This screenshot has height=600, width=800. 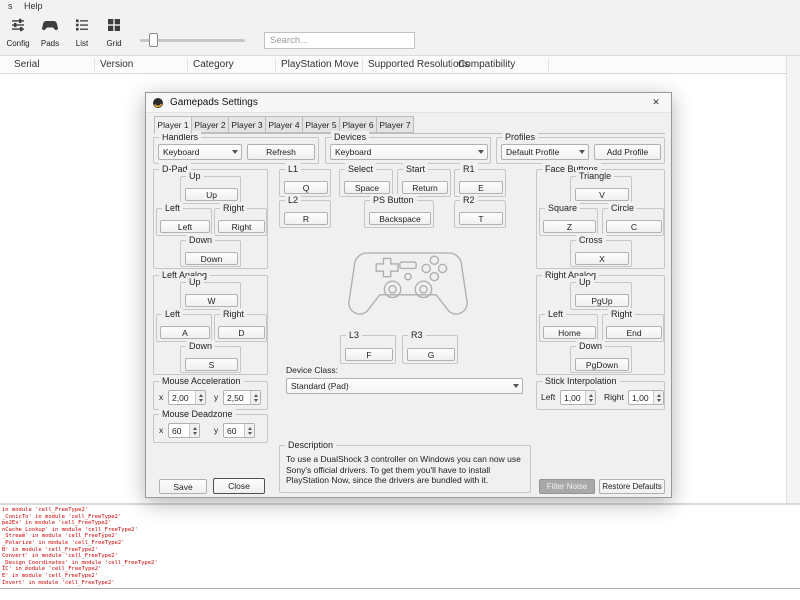 I want to click on select-key-button: Space, so click(x=367, y=187).